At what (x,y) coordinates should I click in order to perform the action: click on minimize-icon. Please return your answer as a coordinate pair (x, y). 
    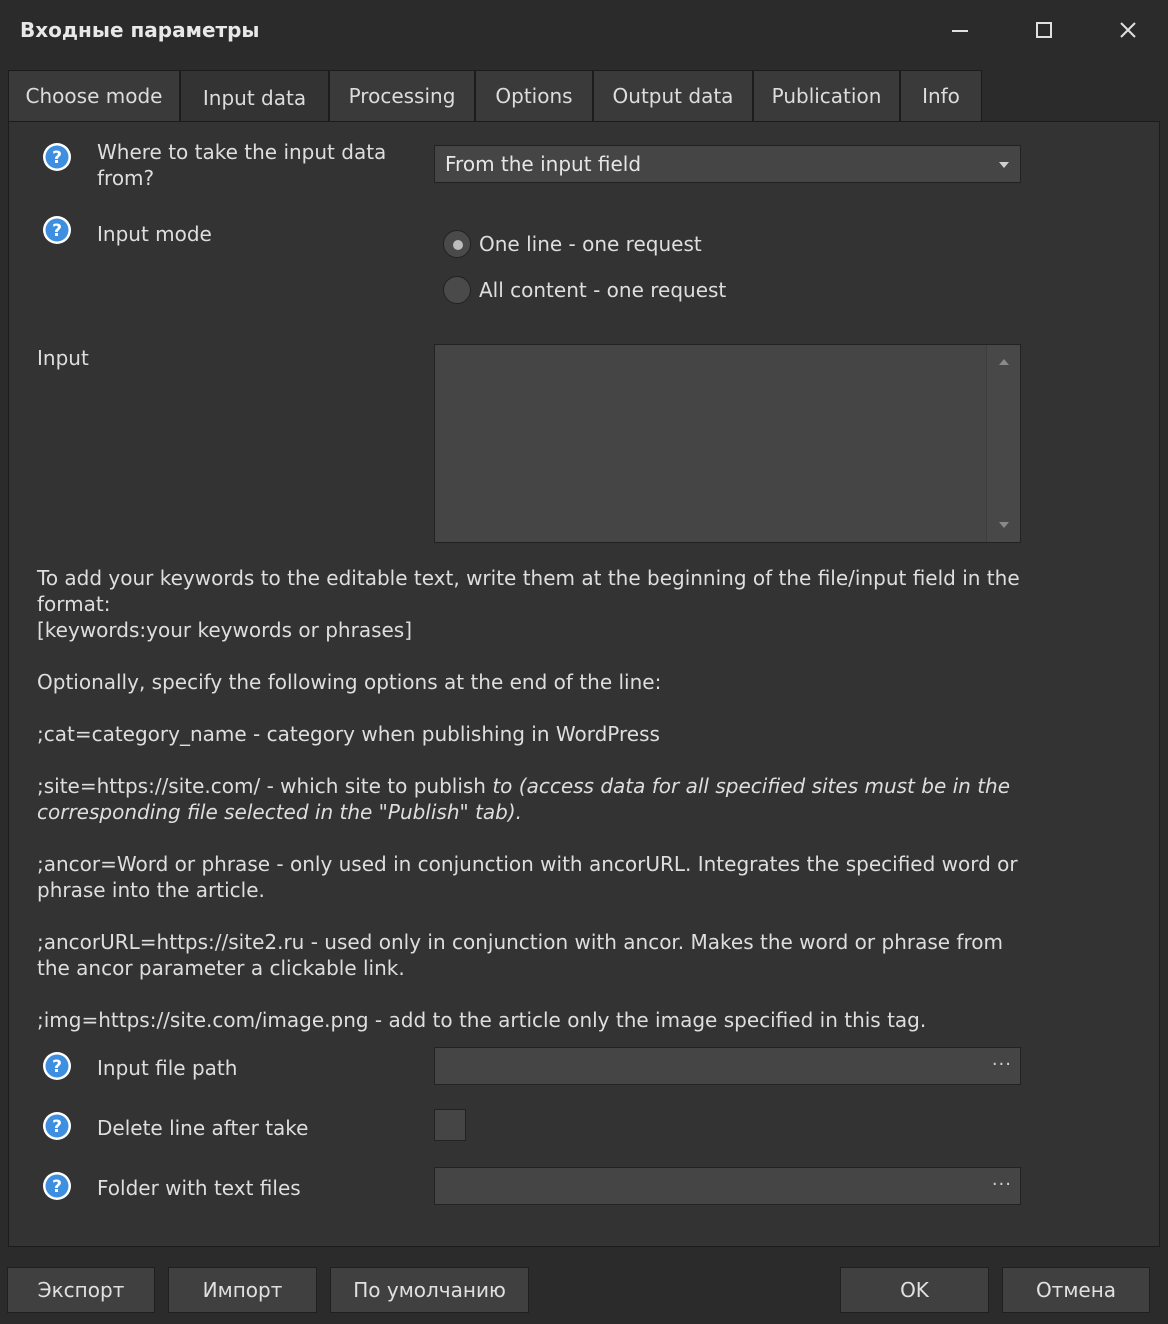
    Looking at the image, I should click on (960, 31).